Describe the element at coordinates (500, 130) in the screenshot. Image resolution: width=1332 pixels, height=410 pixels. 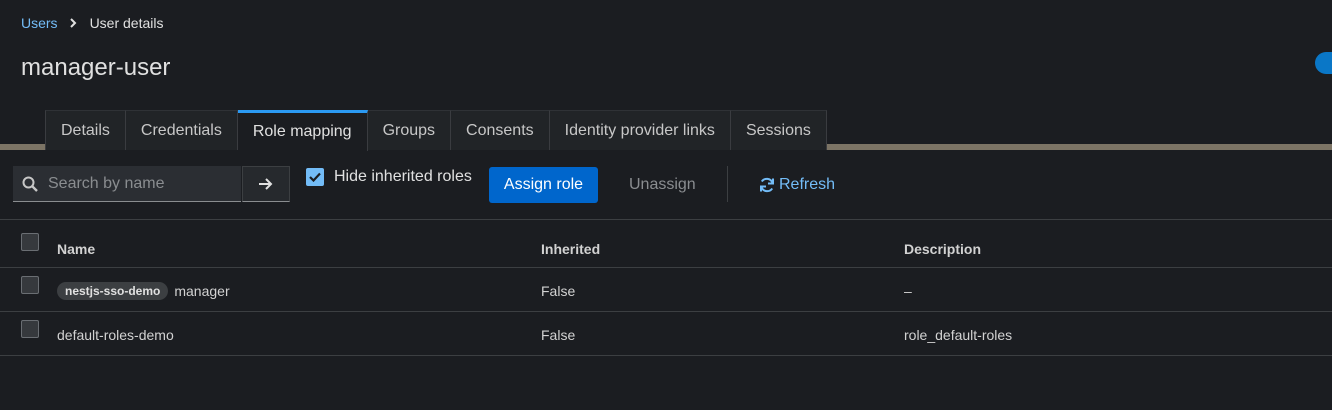
I see `tab-consents: Consents` at that location.